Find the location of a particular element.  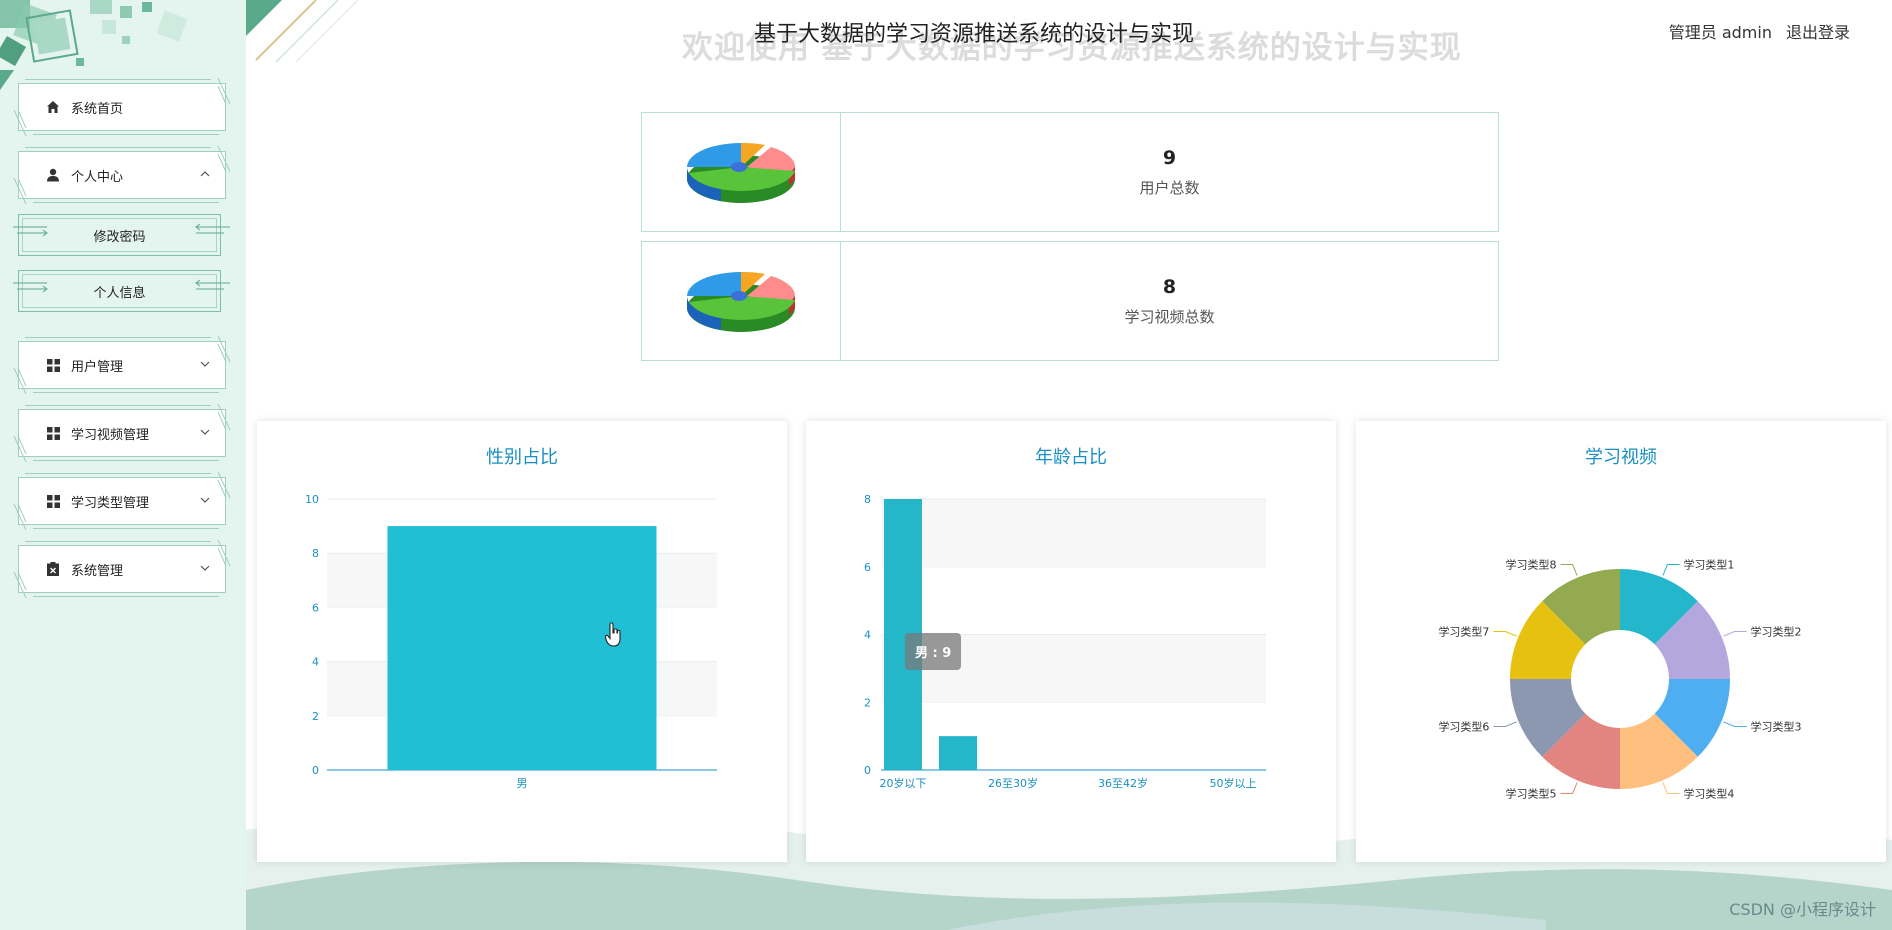

stat-card-videos: 8 学习视频总数 is located at coordinates (1070, 301).